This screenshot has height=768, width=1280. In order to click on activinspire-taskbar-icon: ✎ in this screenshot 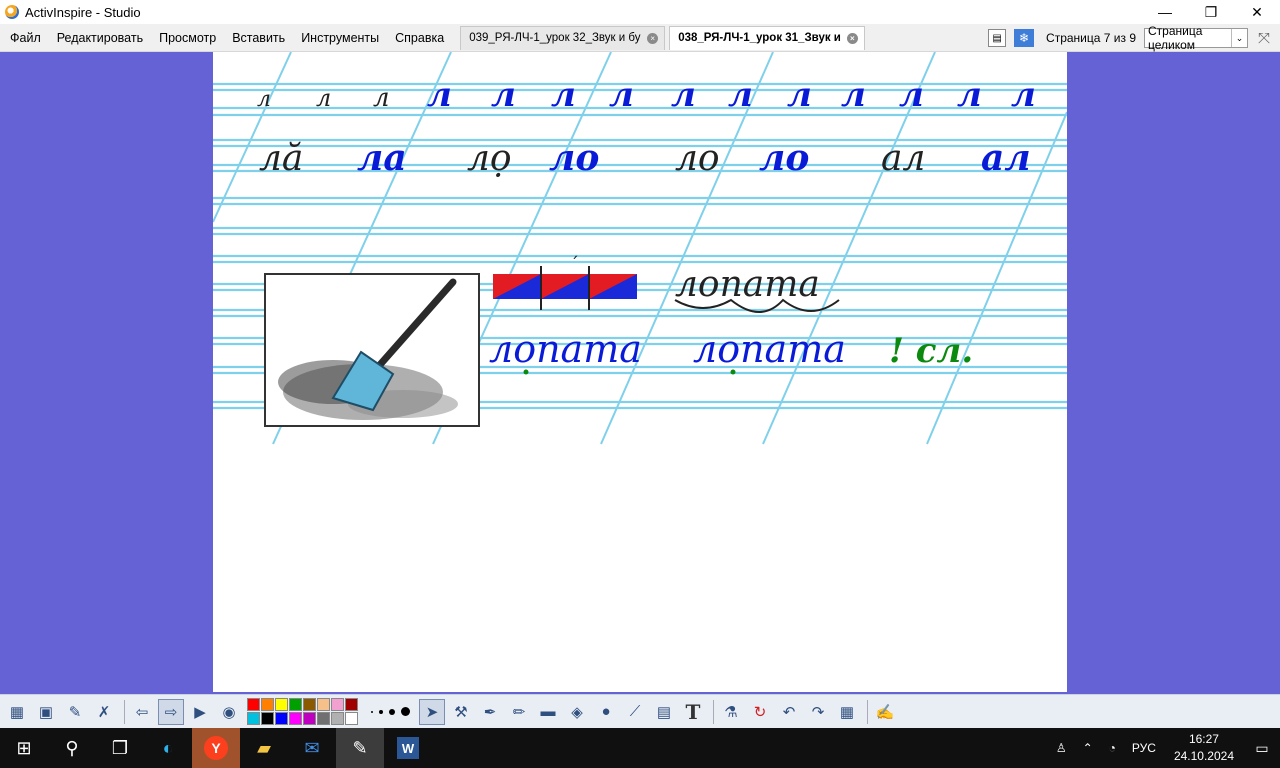, I will do `click(360, 748)`.